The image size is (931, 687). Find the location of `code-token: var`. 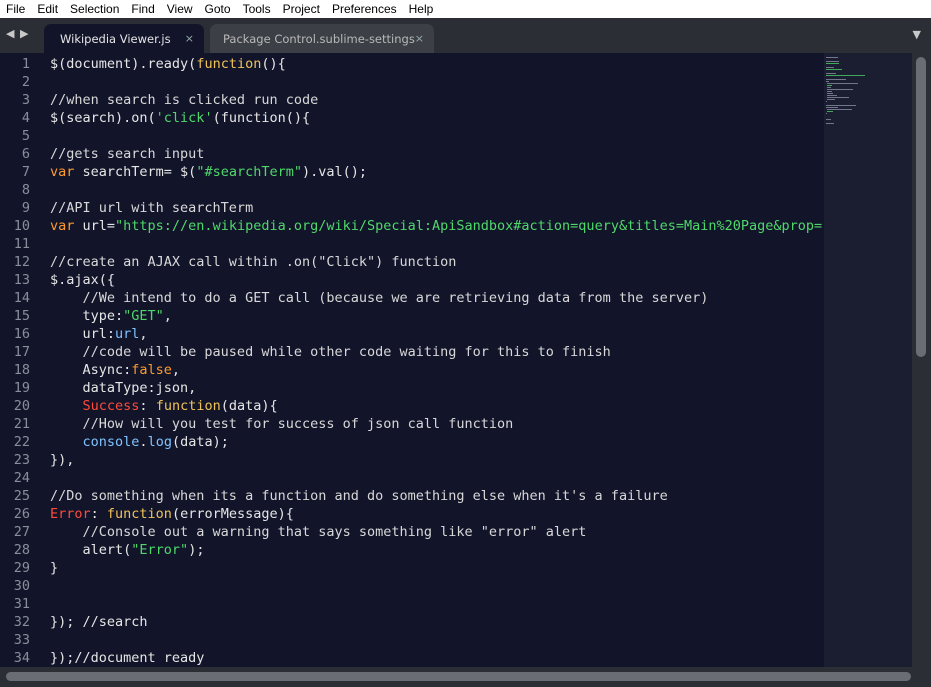

code-token: var is located at coordinates (62, 226).